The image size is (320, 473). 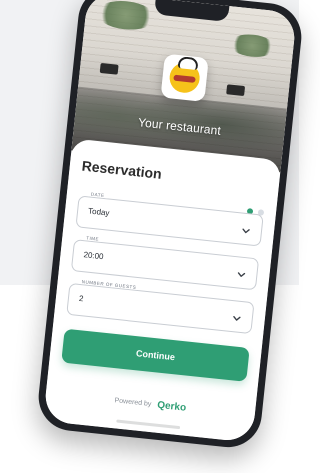 I want to click on home-indicator, so click(x=148, y=424).